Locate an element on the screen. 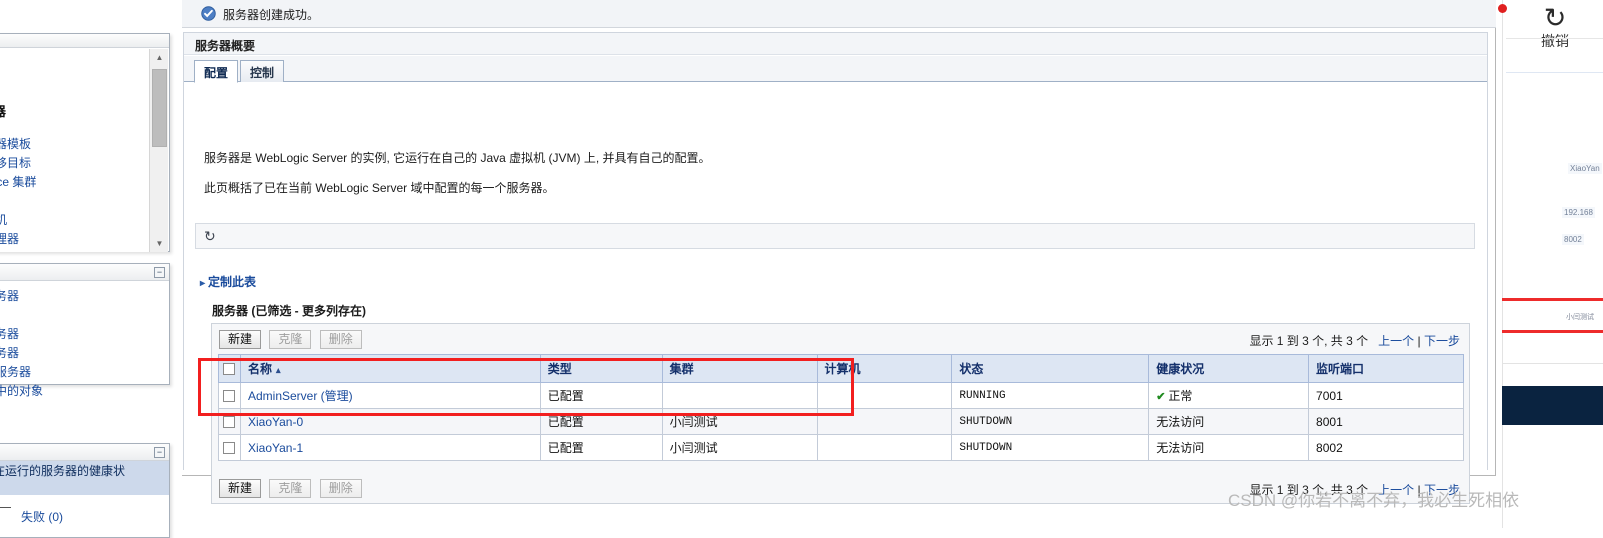  sidebar-item-virtual-host: 主机 is located at coordinates (21, 220).